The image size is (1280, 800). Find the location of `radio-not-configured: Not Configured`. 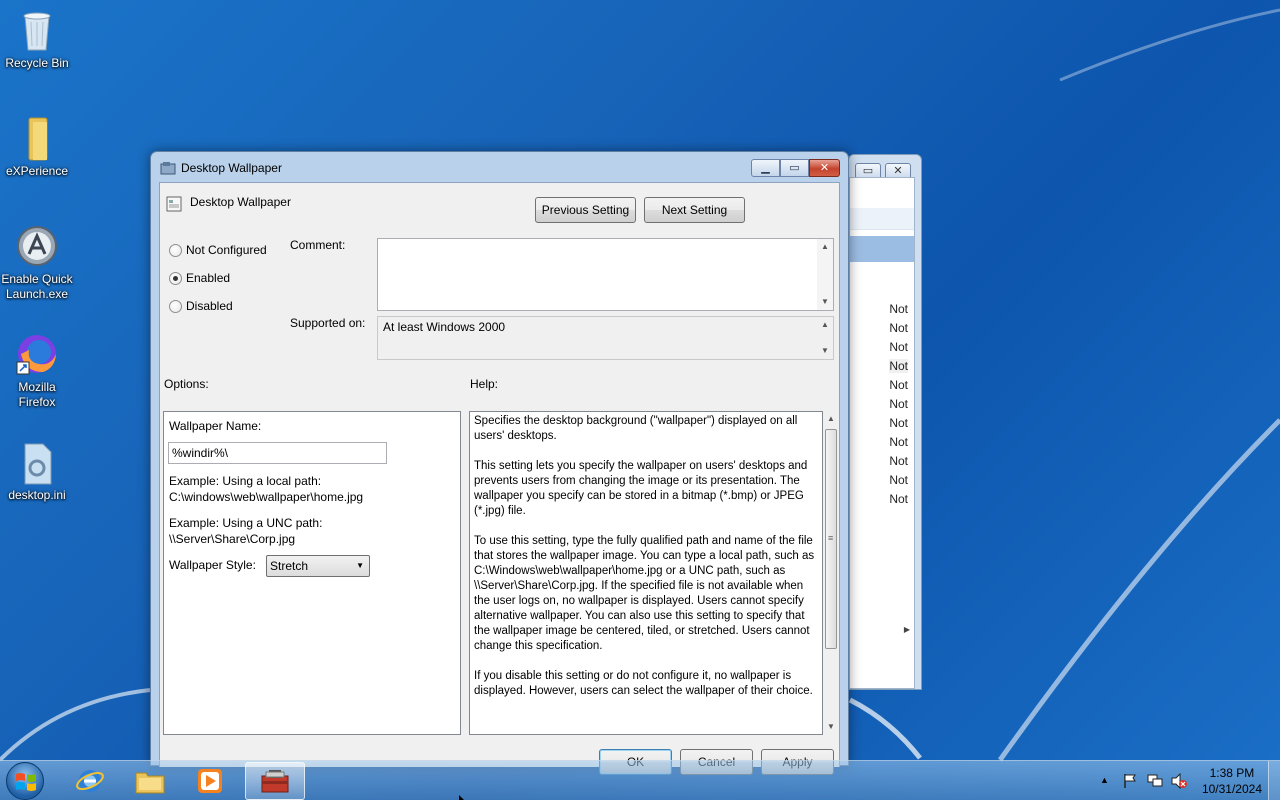

radio-not-configured: Not Configured is located at coordinates (224, 251).